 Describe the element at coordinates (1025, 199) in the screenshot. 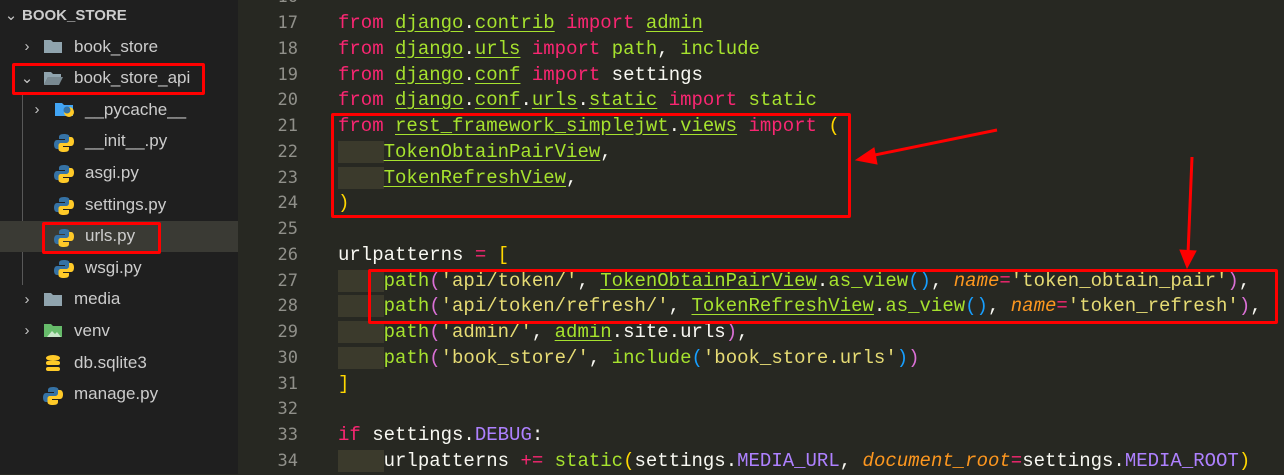

I see `annotation-arrows` at that location.